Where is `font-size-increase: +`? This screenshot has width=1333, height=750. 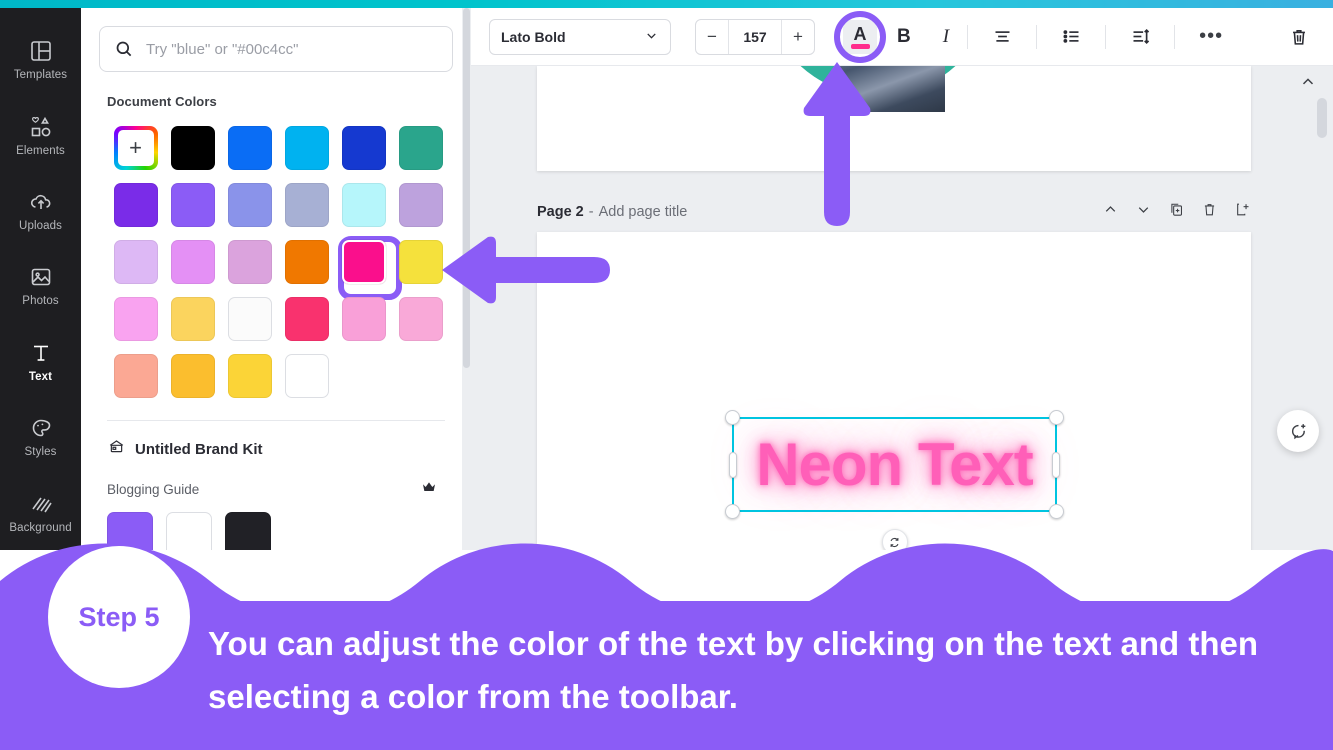 font-size-increase: + is located at coordinates (798, 37).